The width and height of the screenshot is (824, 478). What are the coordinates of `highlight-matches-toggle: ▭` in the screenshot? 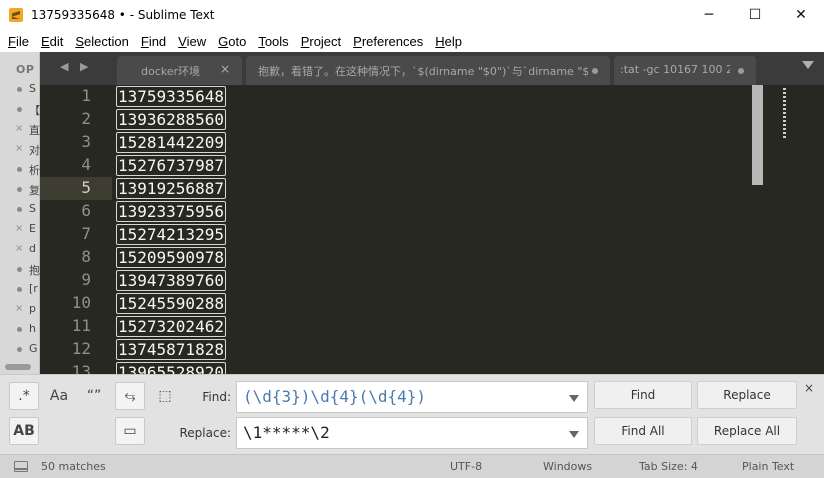 It's located at (130, 431).